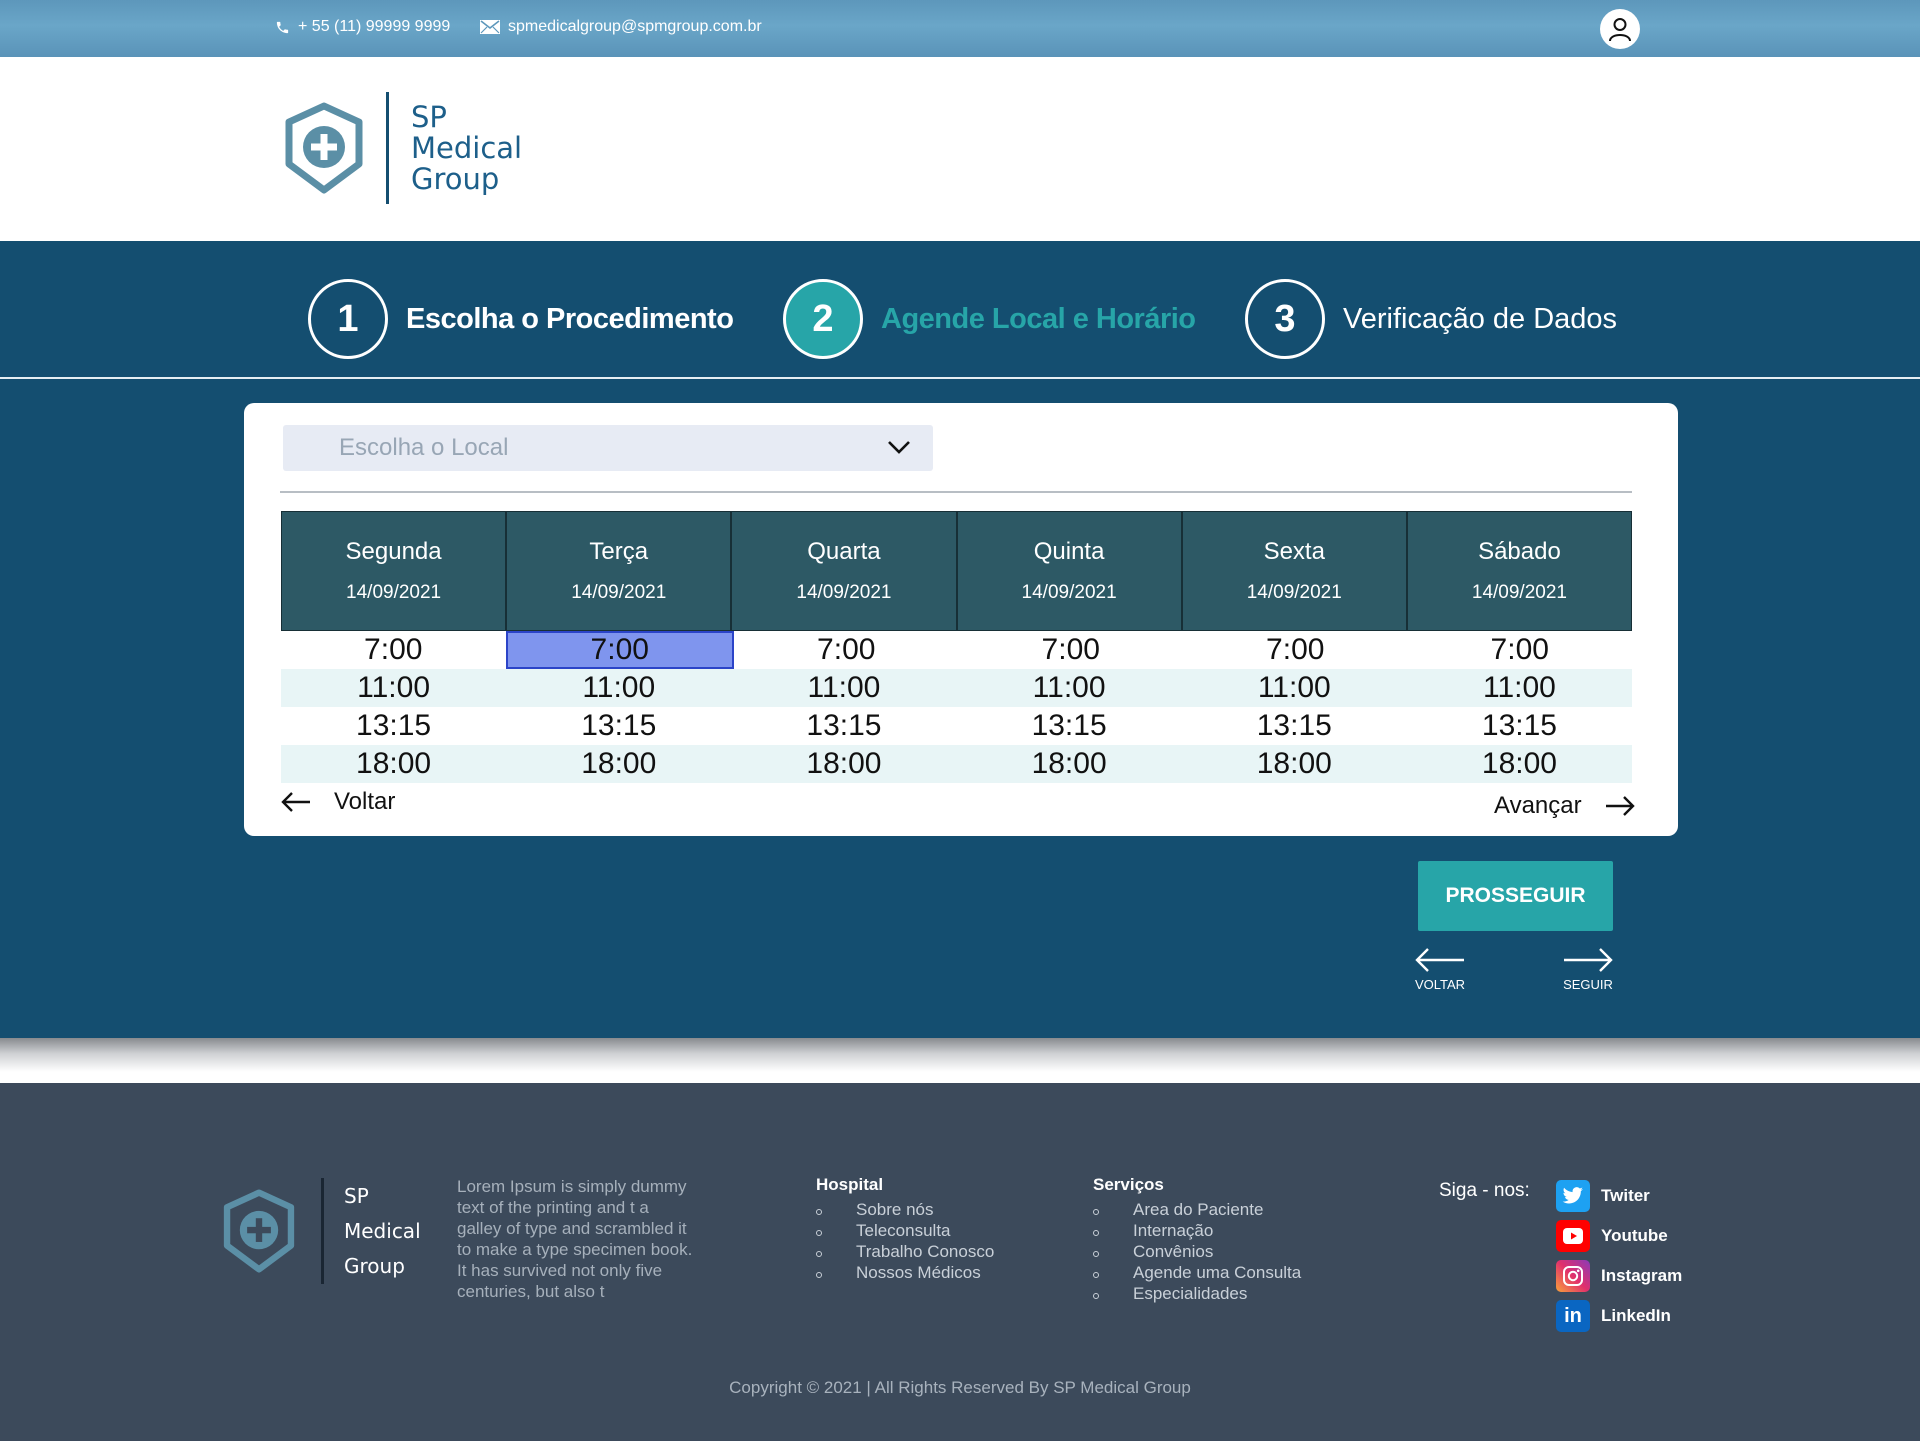 The width and height of the screenshot is (1920, 1441). What do you see at coordinates (850, 1184) in the screenshot?
I see `footer-hospital-title: Hospital` at bounding box center [850, 1184].